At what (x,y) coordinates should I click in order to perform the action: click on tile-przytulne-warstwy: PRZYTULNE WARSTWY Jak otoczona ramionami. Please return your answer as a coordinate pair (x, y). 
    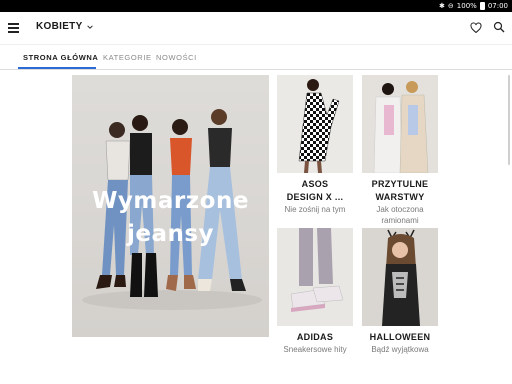
    Looking at the image, I should click on (400, 150).